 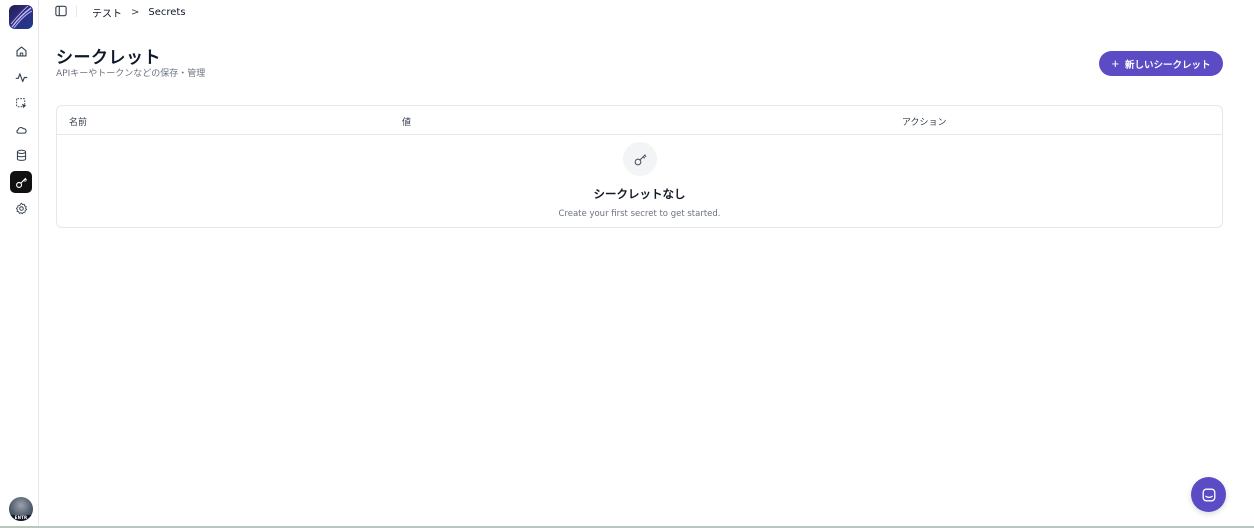 I want to click on sidebar-item-database, so click(x=21, y=155).